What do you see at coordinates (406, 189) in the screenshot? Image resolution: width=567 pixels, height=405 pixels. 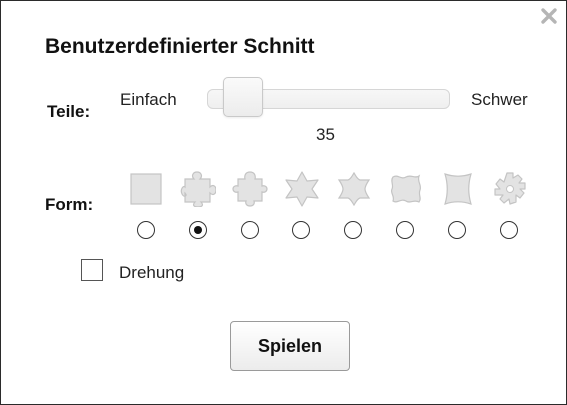 I see `wavy-puzzle-piece-icon` at bounding box center [406, 189].